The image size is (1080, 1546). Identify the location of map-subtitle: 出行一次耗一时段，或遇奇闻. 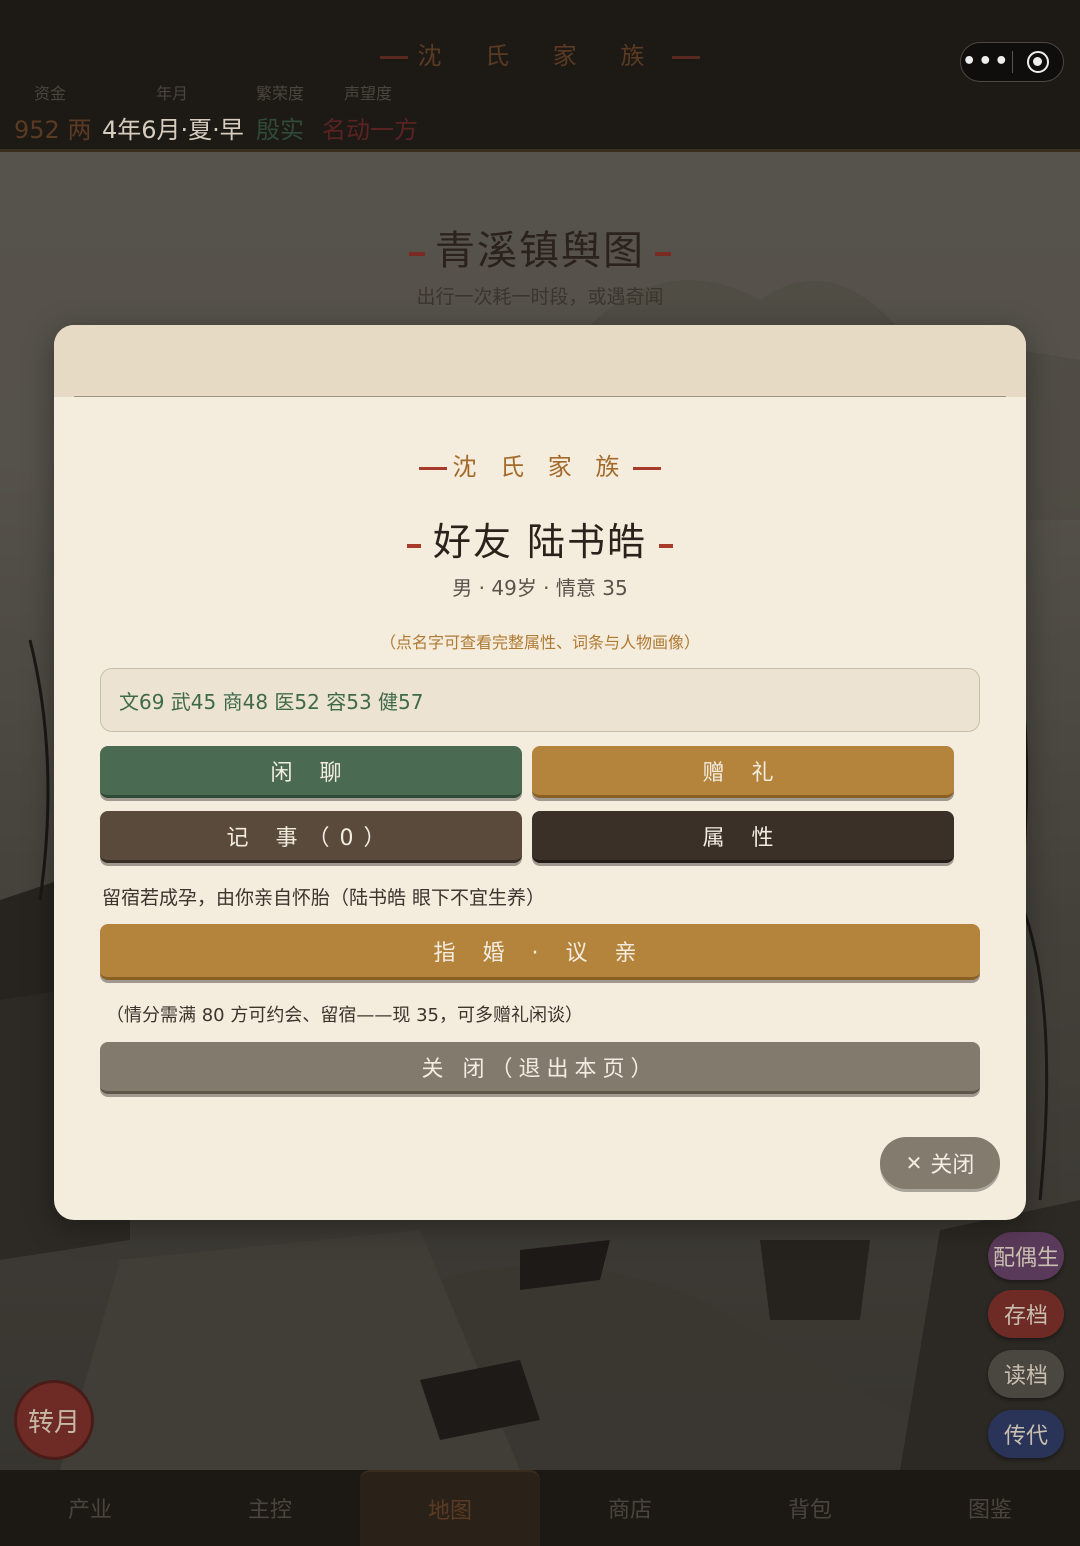
(540, 297).